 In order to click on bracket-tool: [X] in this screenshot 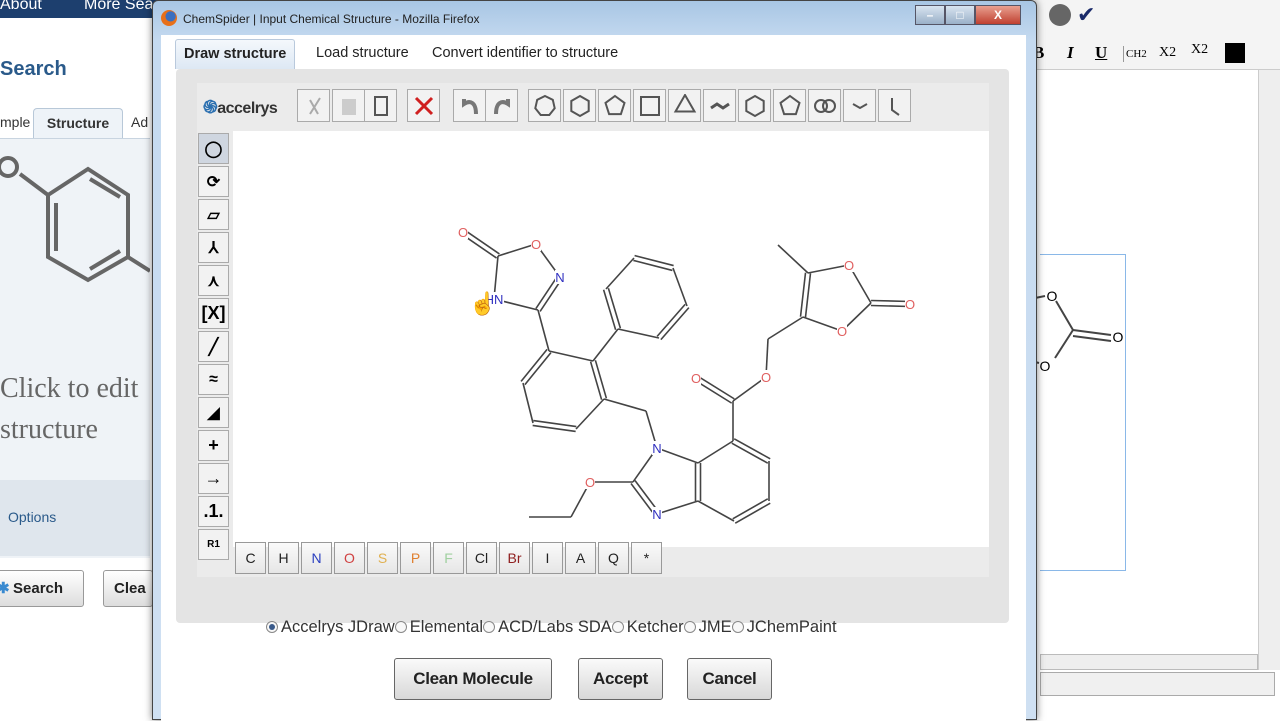, I will do `click(213, 313)`.